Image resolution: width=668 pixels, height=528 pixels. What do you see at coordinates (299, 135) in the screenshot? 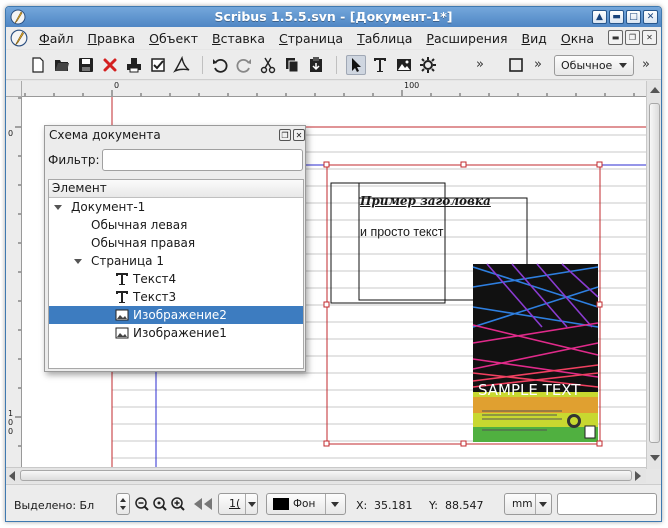
I see `panel-close-button: ✕` at bounding box center [299, 135].